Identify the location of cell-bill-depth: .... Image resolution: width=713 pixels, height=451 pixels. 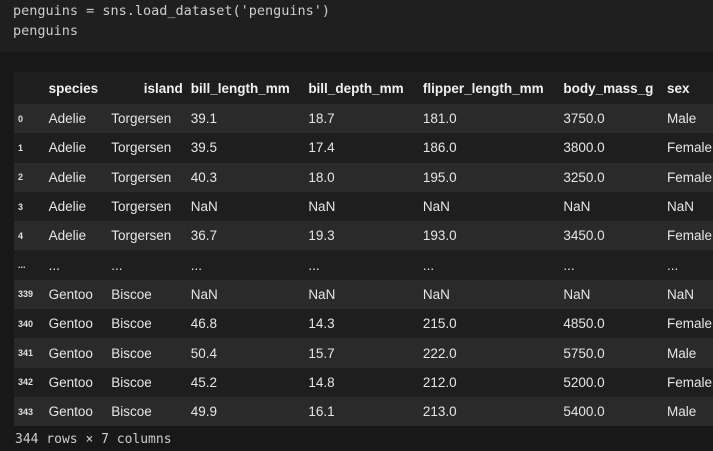
(314, 265).